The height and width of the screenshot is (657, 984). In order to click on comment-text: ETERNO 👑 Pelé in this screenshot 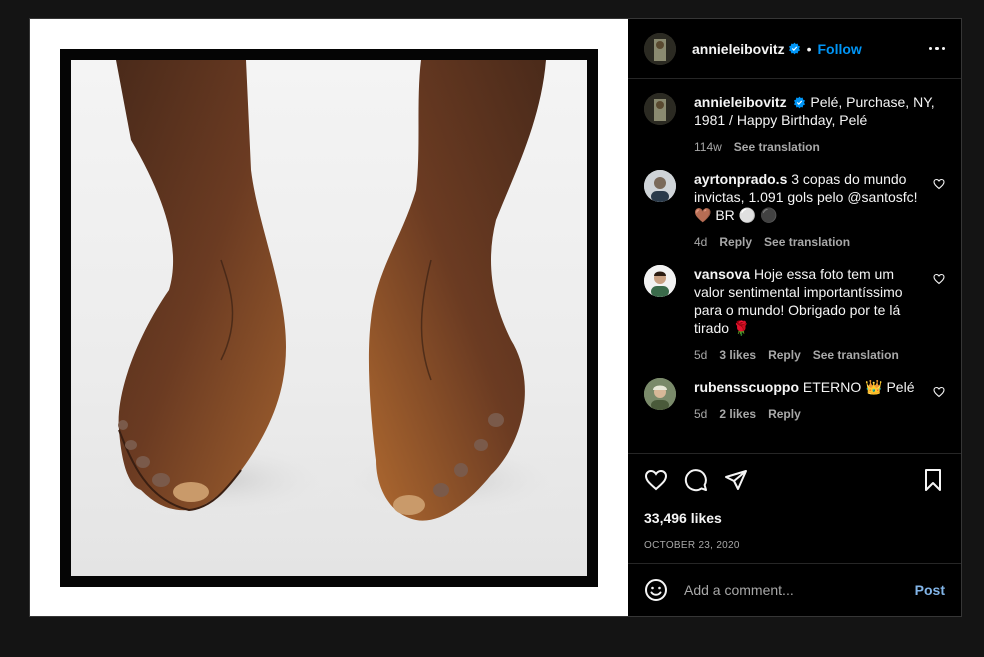, I will do `click(858, 387)`.